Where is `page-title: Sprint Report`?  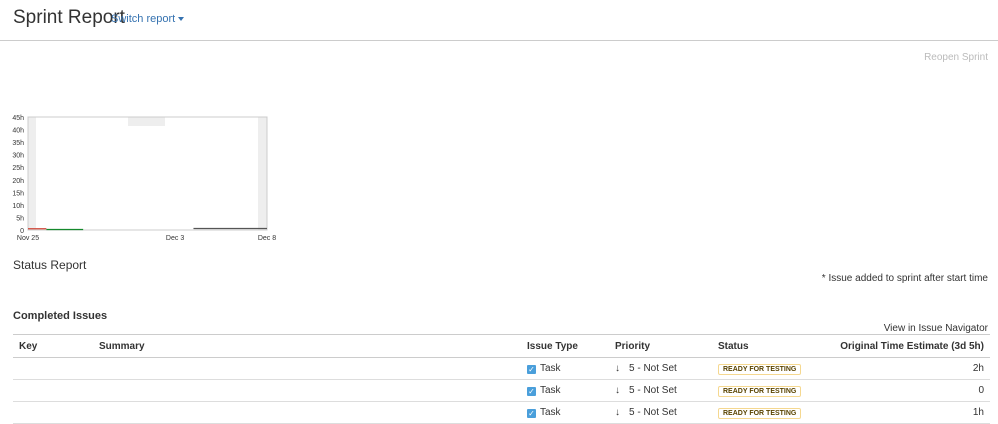
page-title: Sprint Report is located at coordinates (69, 17).